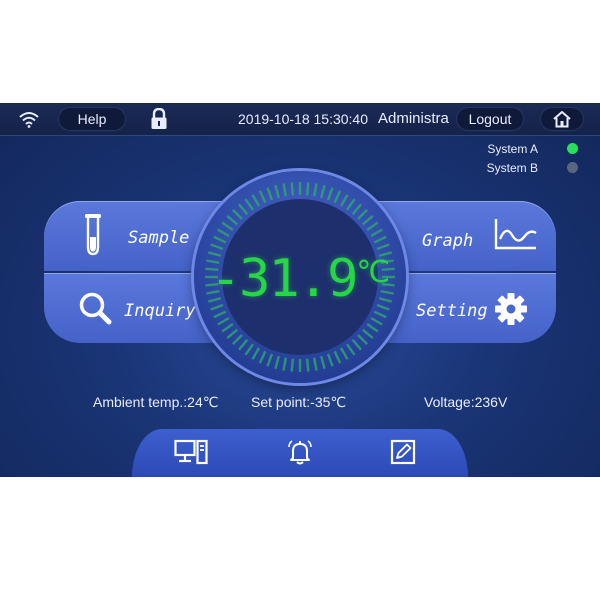  What do you see at coordinates (284, 279) in the screenshot?
I see `temperature-value: -31.9` at bounding box center [284, 279].